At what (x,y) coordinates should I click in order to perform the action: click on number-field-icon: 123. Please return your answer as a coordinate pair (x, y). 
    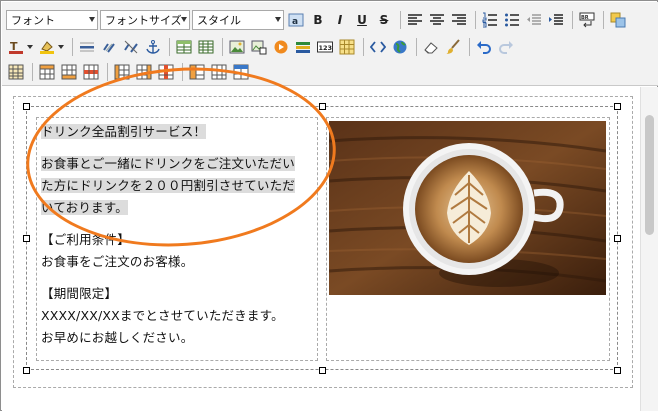
    Looking at the image, I should click on (325, 47).